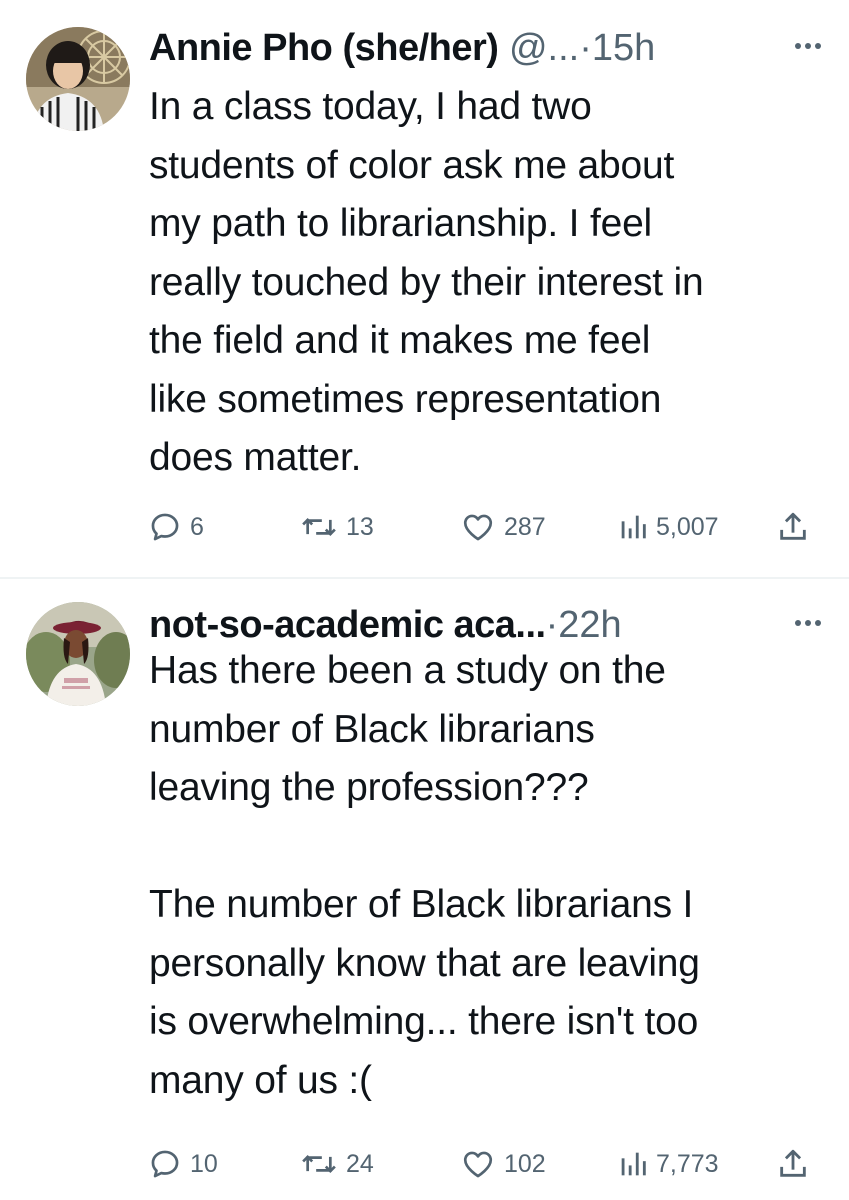 The height and width of the screenshot is (1200, 849). I want to click on tweet-header: Annie Pho (she/her) @...·15h, so click(490, 48).